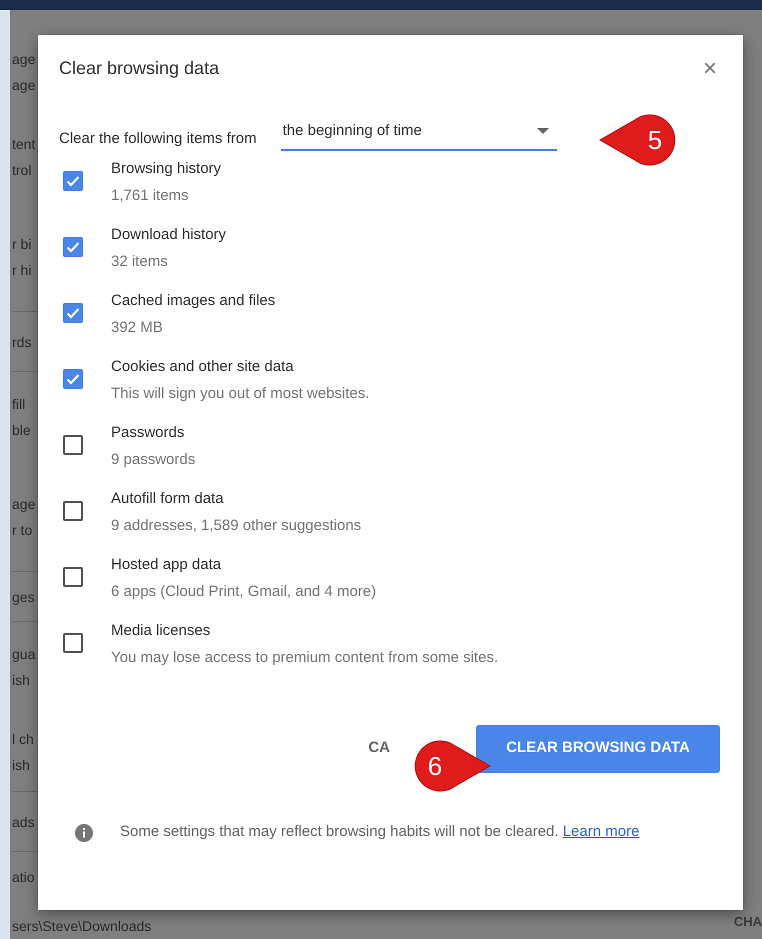 Image resolution: width=762 pixels, height=939 pixels. What do you see at coordinates (236, 526) in the screenshot?
I see `item-detail: 9 addresses, 1,589 other suggestions` at bounding box center [236, 526].